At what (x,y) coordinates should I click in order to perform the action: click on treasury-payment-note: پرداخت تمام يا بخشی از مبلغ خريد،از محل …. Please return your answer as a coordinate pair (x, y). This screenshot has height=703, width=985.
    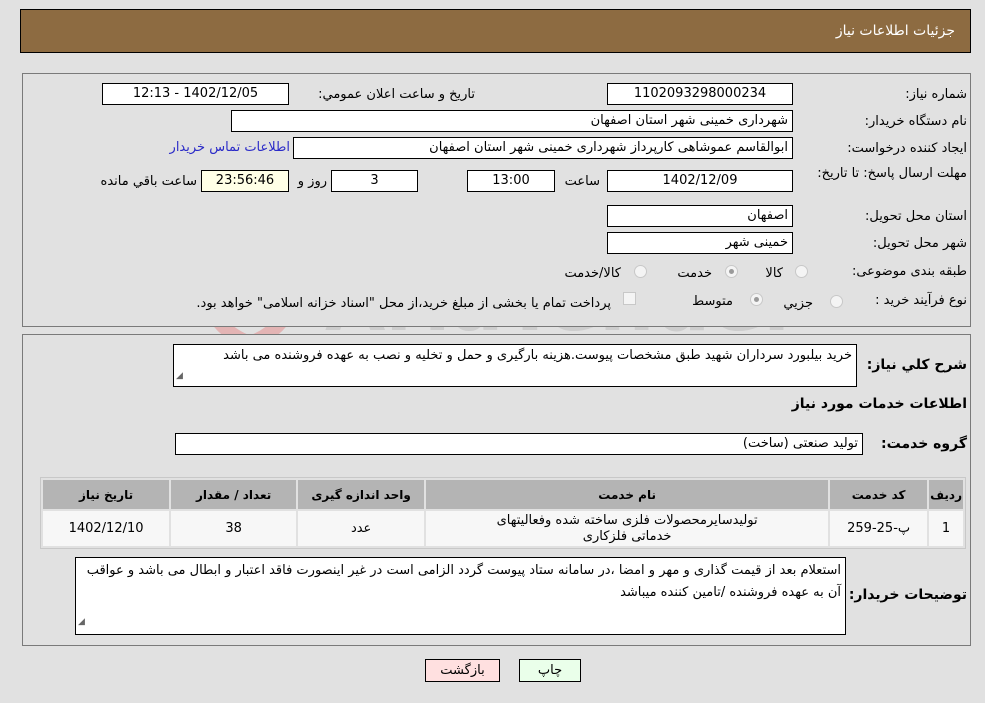
    Looking at the image, I should click on (403, 303).